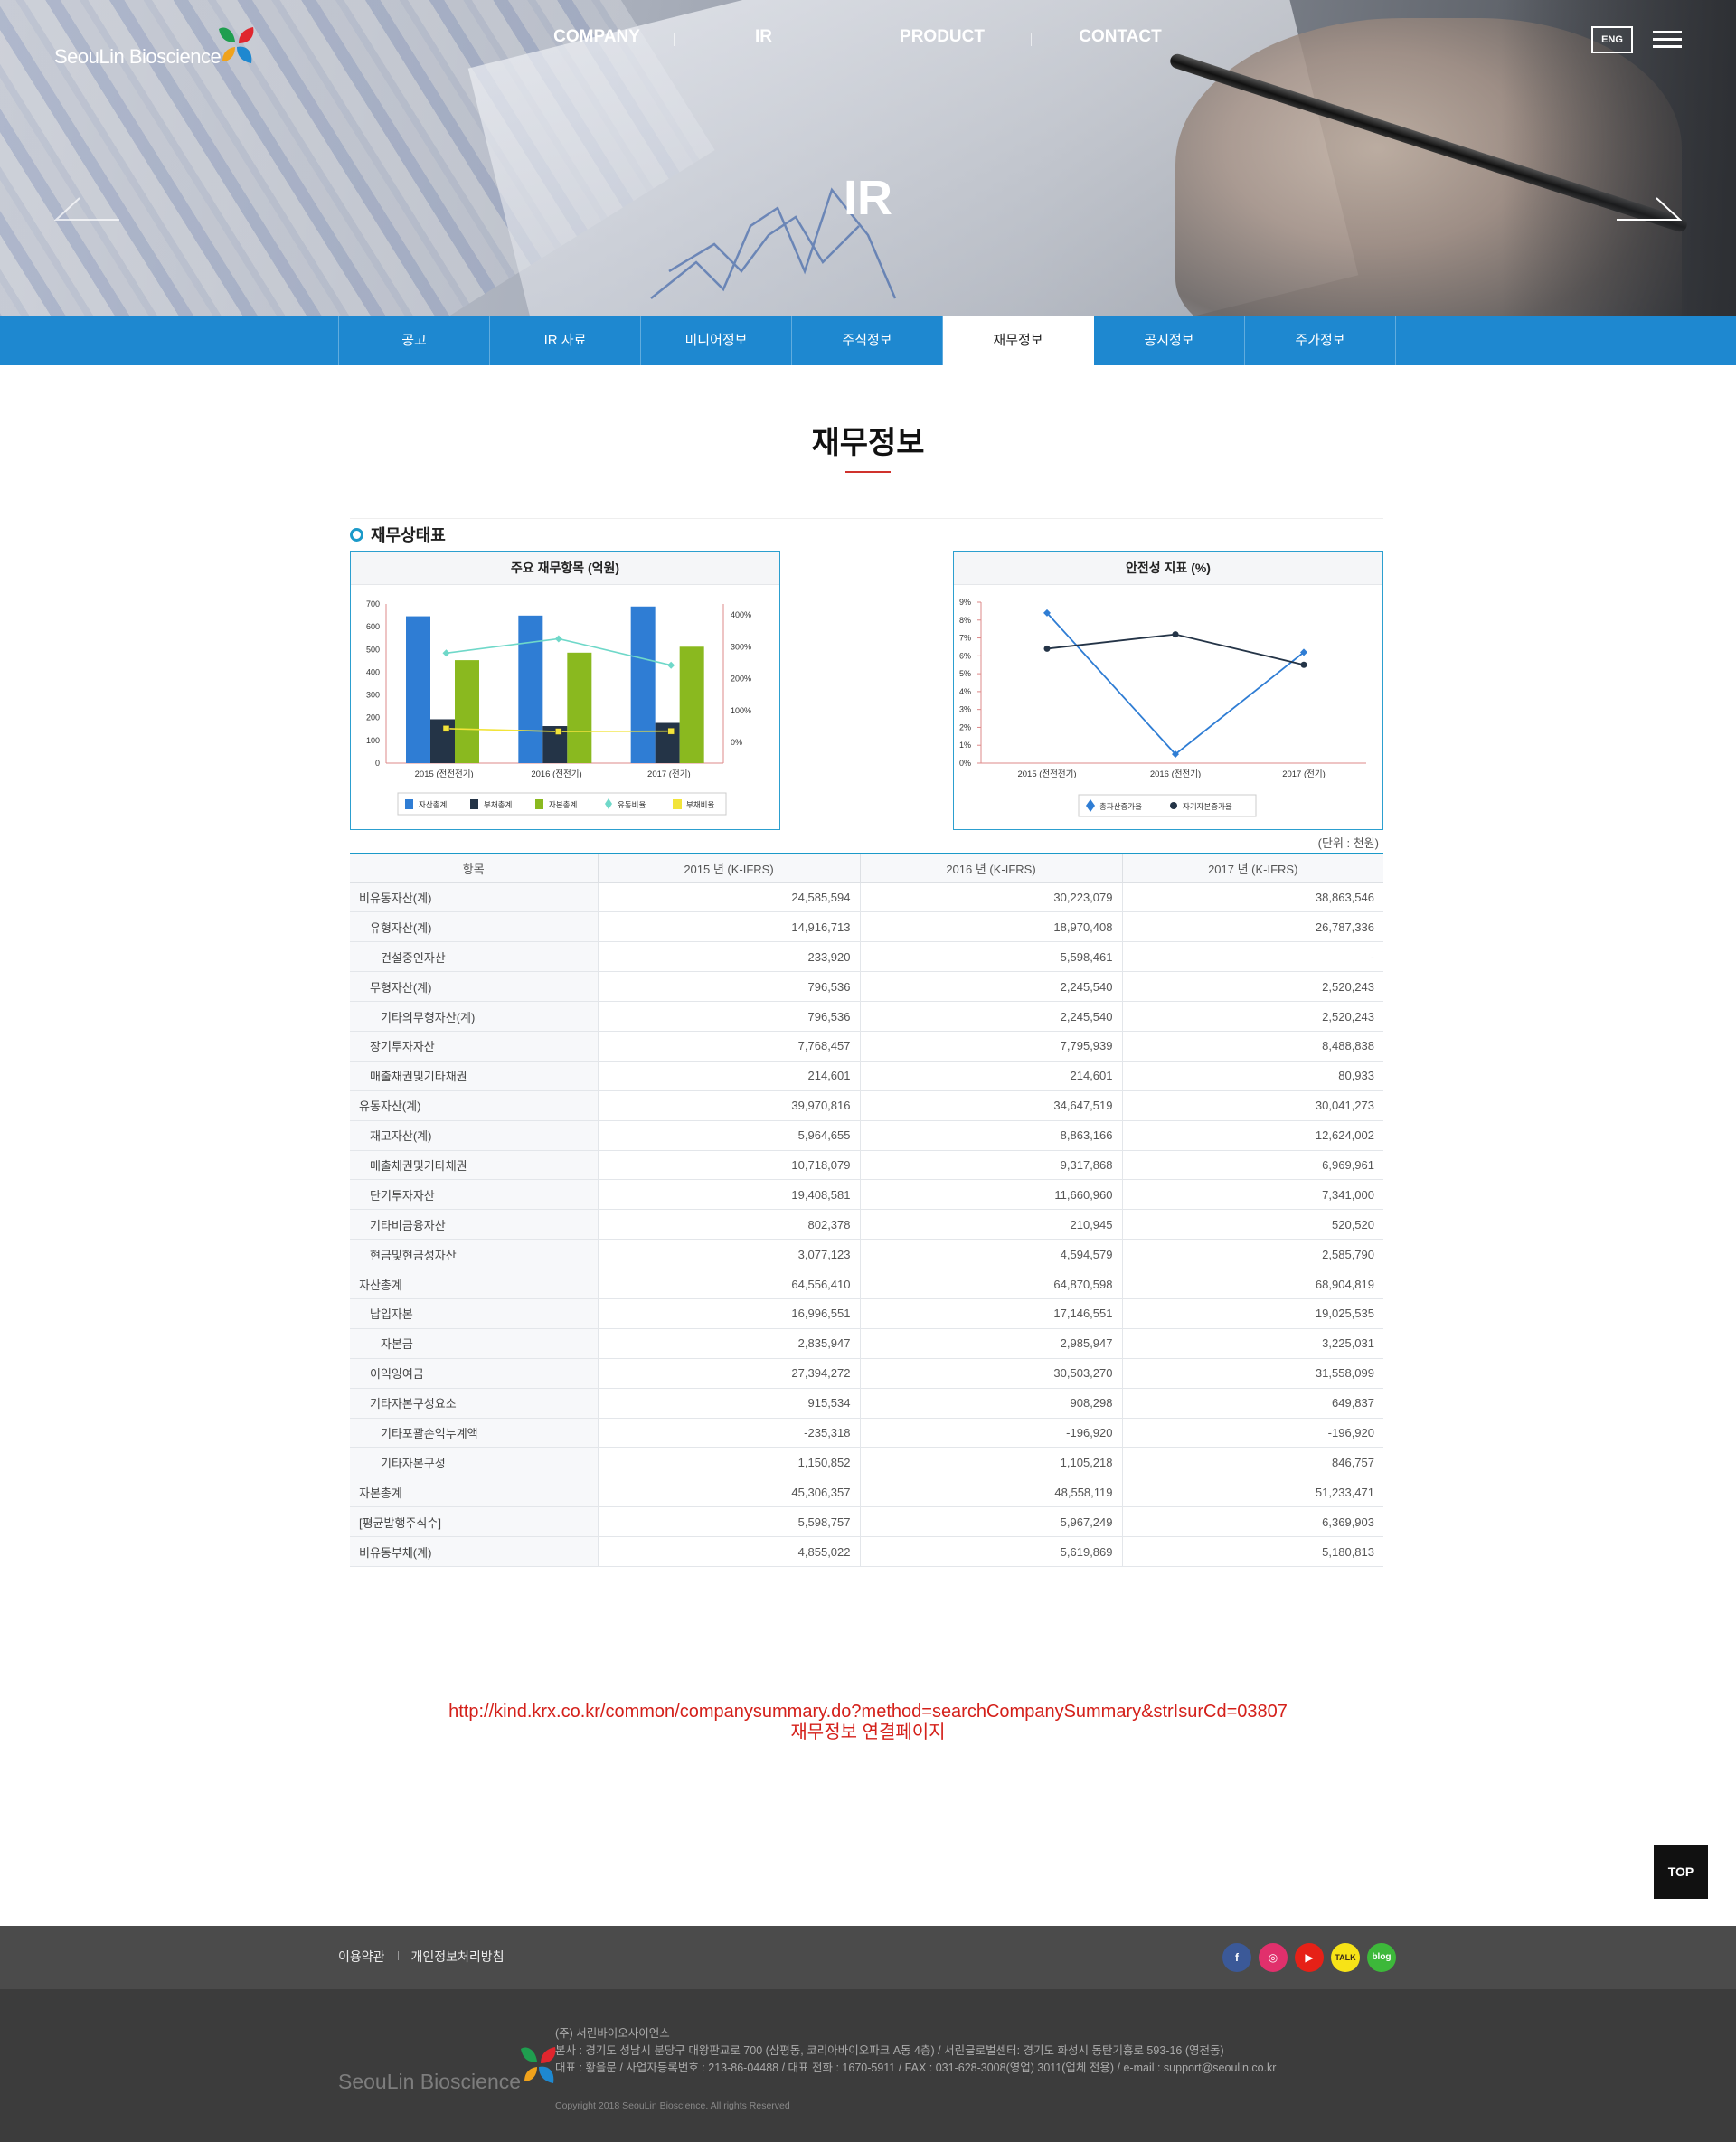 The height and width of the screenshot is (2142, 1736). Describe the element at coordinates (538, 2065) in the screenshot. I see `footer-logo-leaf-icon` at that location.